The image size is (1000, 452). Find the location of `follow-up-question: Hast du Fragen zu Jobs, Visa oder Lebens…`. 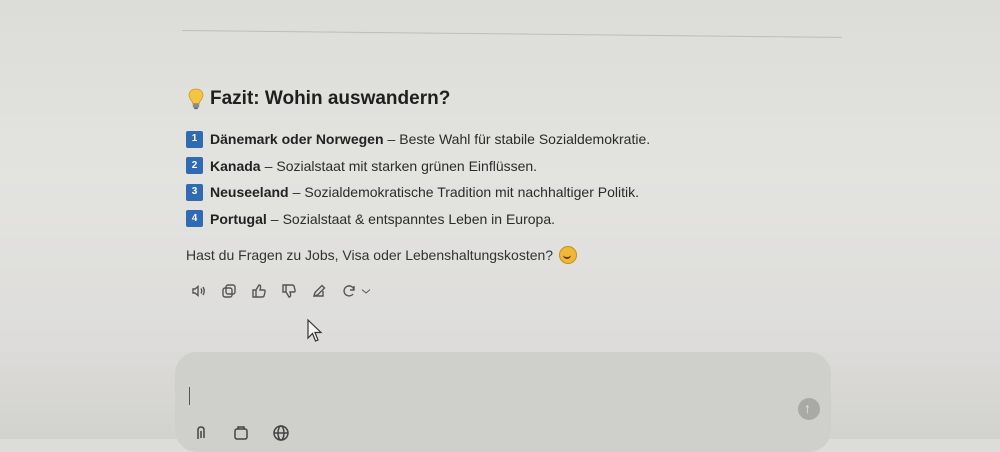

follow-up-question: Hast du Fragen zu Jobs, Visa oder Lebens… is located at coordinates (506, 255).